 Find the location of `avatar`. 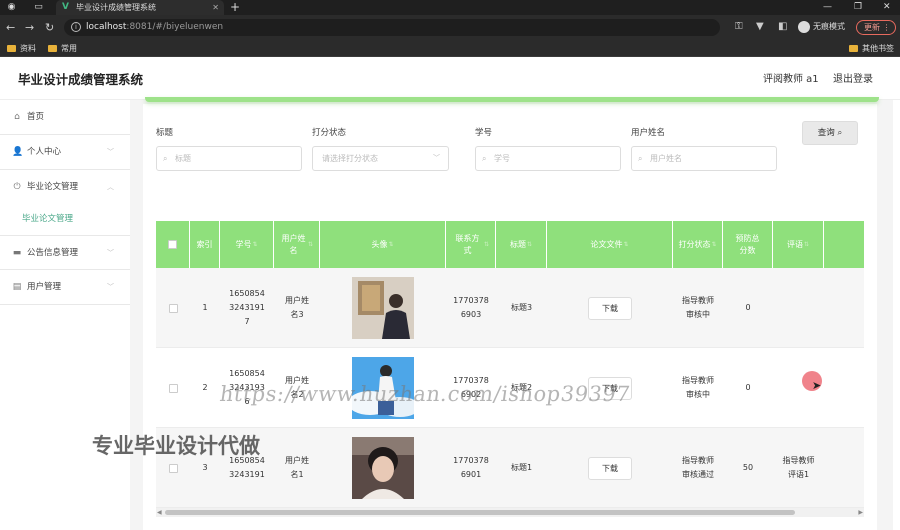

avatar is located at coordinates (383, 308).